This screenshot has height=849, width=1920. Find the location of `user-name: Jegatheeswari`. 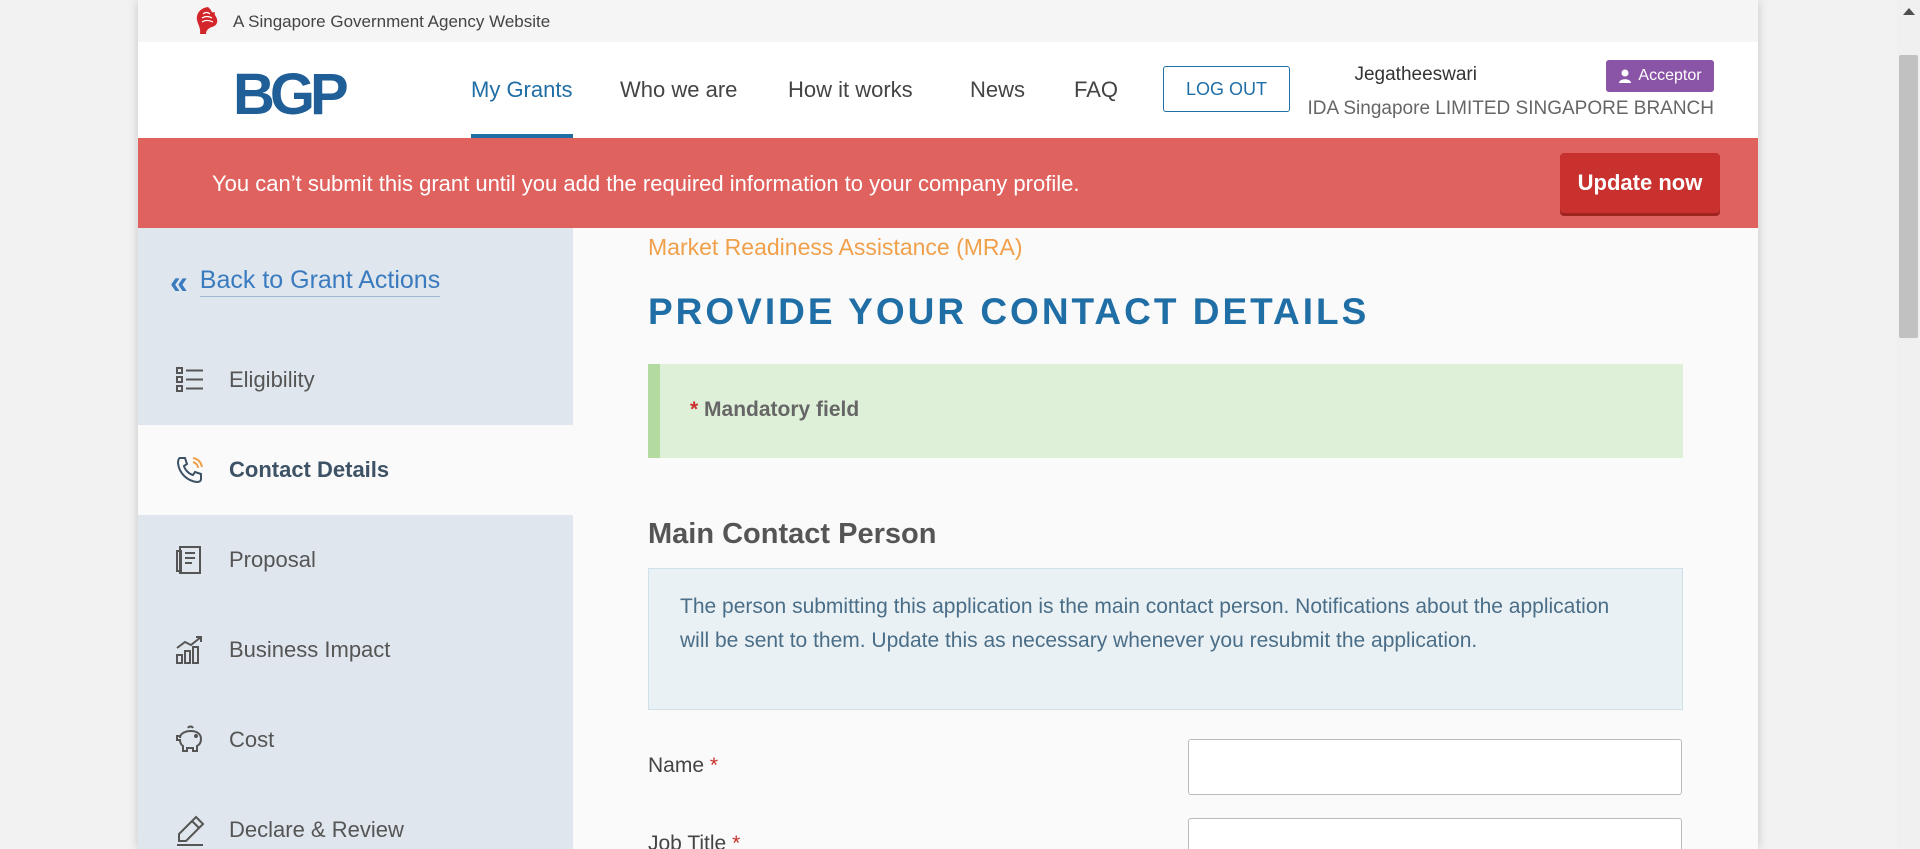

user-name: Jegatheeswari is located at coordinates (1415, 74).